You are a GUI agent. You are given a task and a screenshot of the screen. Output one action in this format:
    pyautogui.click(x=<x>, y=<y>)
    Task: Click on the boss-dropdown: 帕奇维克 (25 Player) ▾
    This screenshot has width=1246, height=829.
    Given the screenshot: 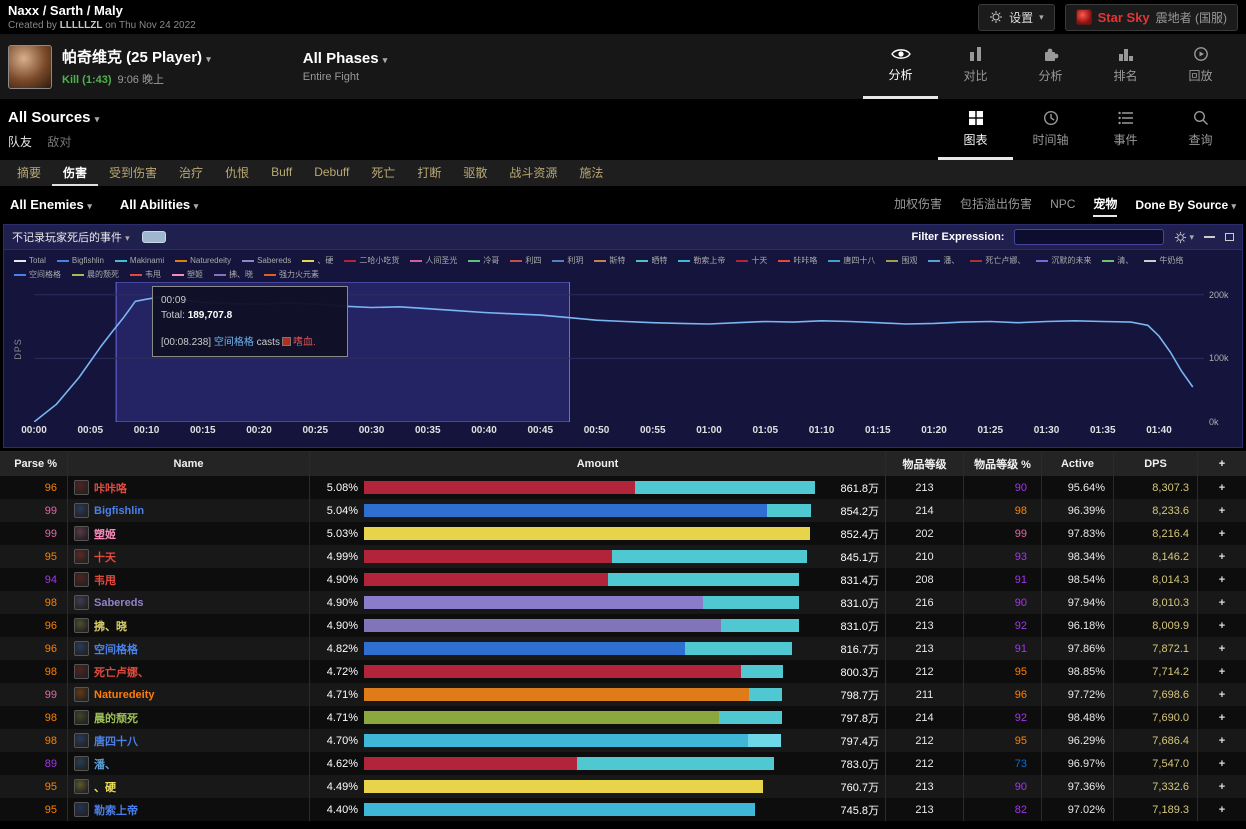 What is the action you would take?
    pyautogui.click(x=136, y=56)
    